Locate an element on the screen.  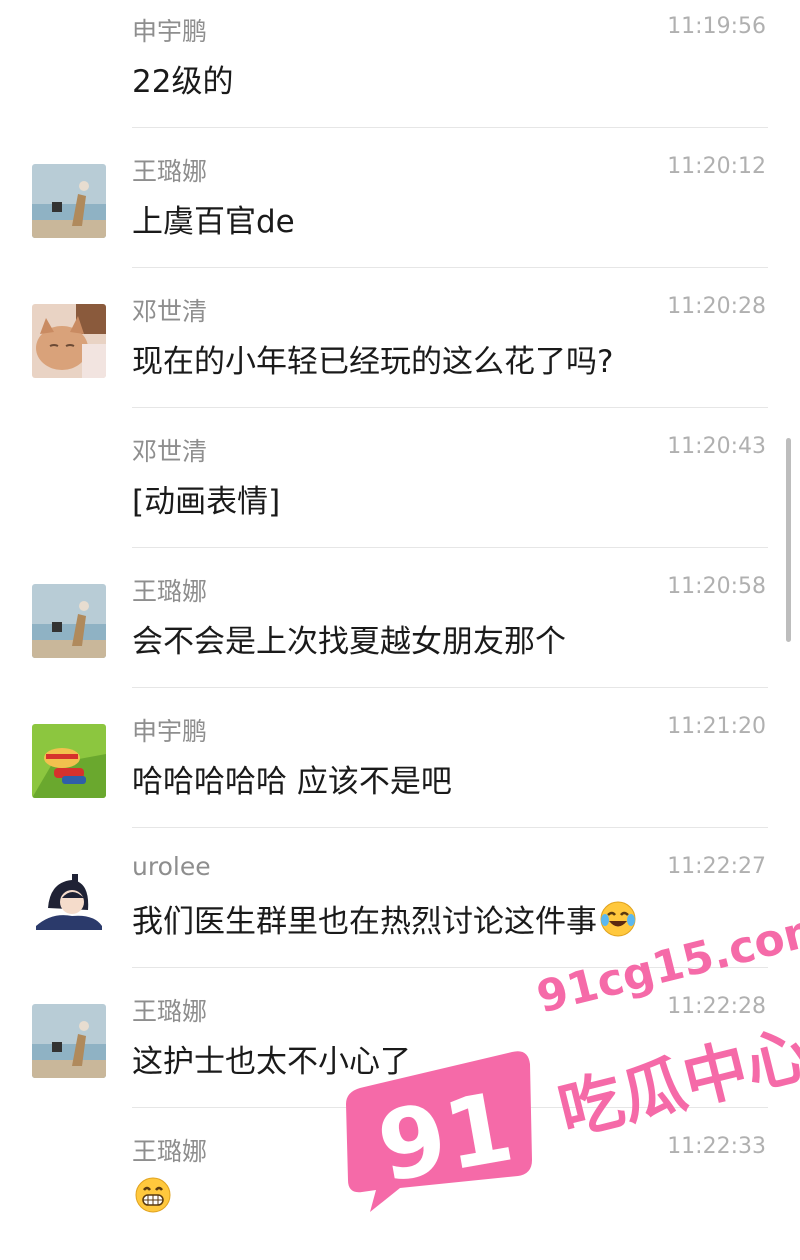
message-item: urolee 11:22:27 我们医生群里也在热烈讨论这件事 is located at coordinates (400, 910).